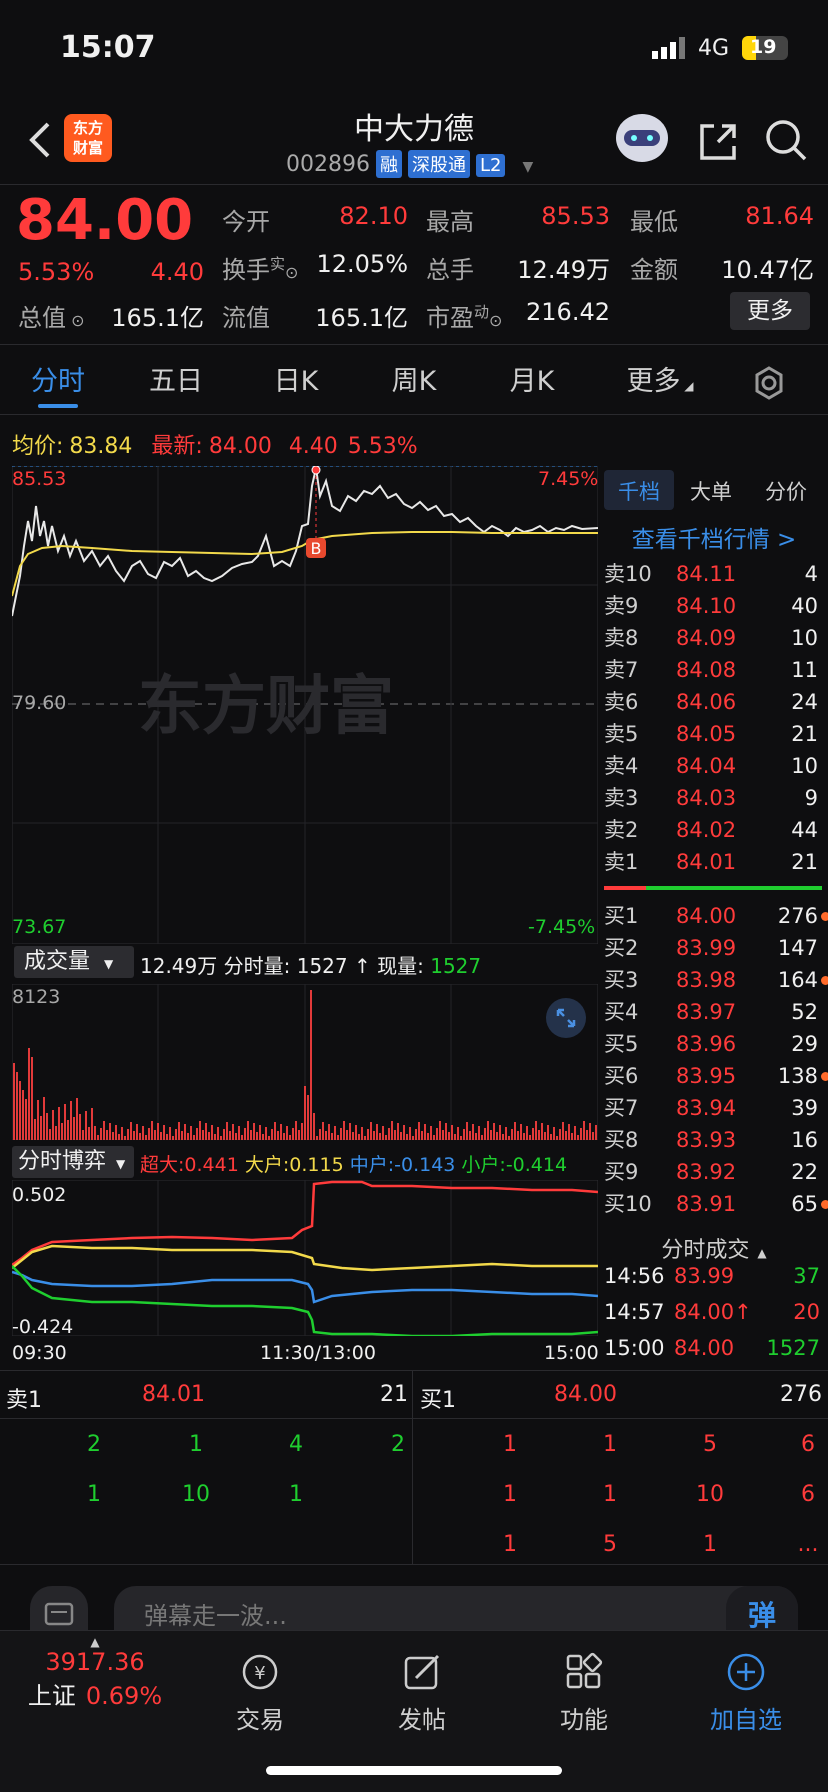  I want to click on ask-row: 卖4 84.04 10, so click(714, 766).